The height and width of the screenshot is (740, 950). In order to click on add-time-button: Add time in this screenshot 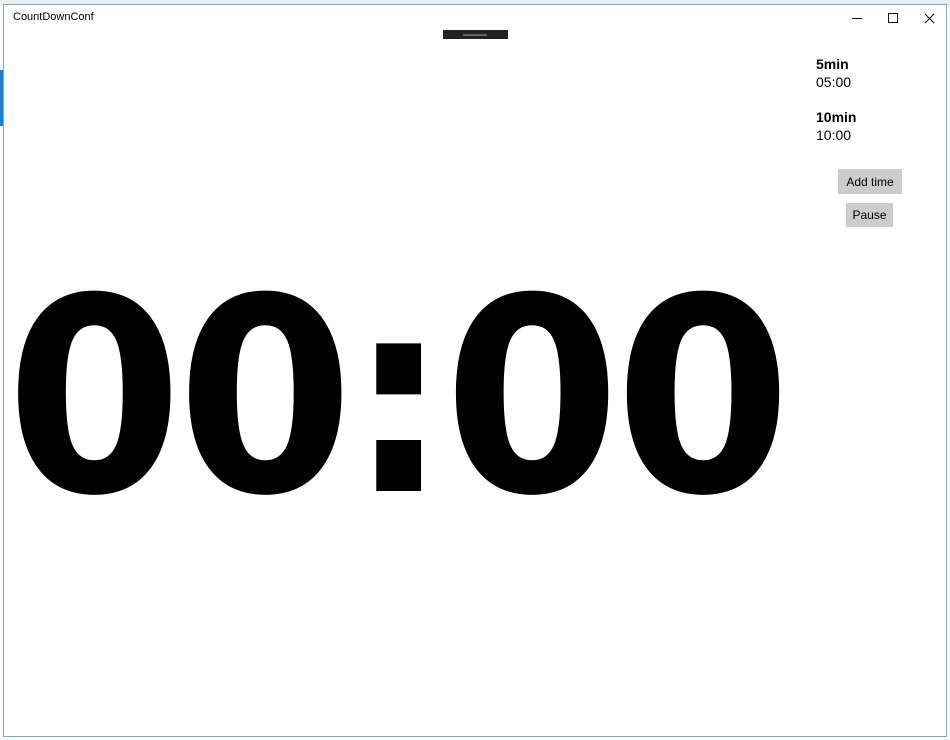, I will do `click(870, 181)`.